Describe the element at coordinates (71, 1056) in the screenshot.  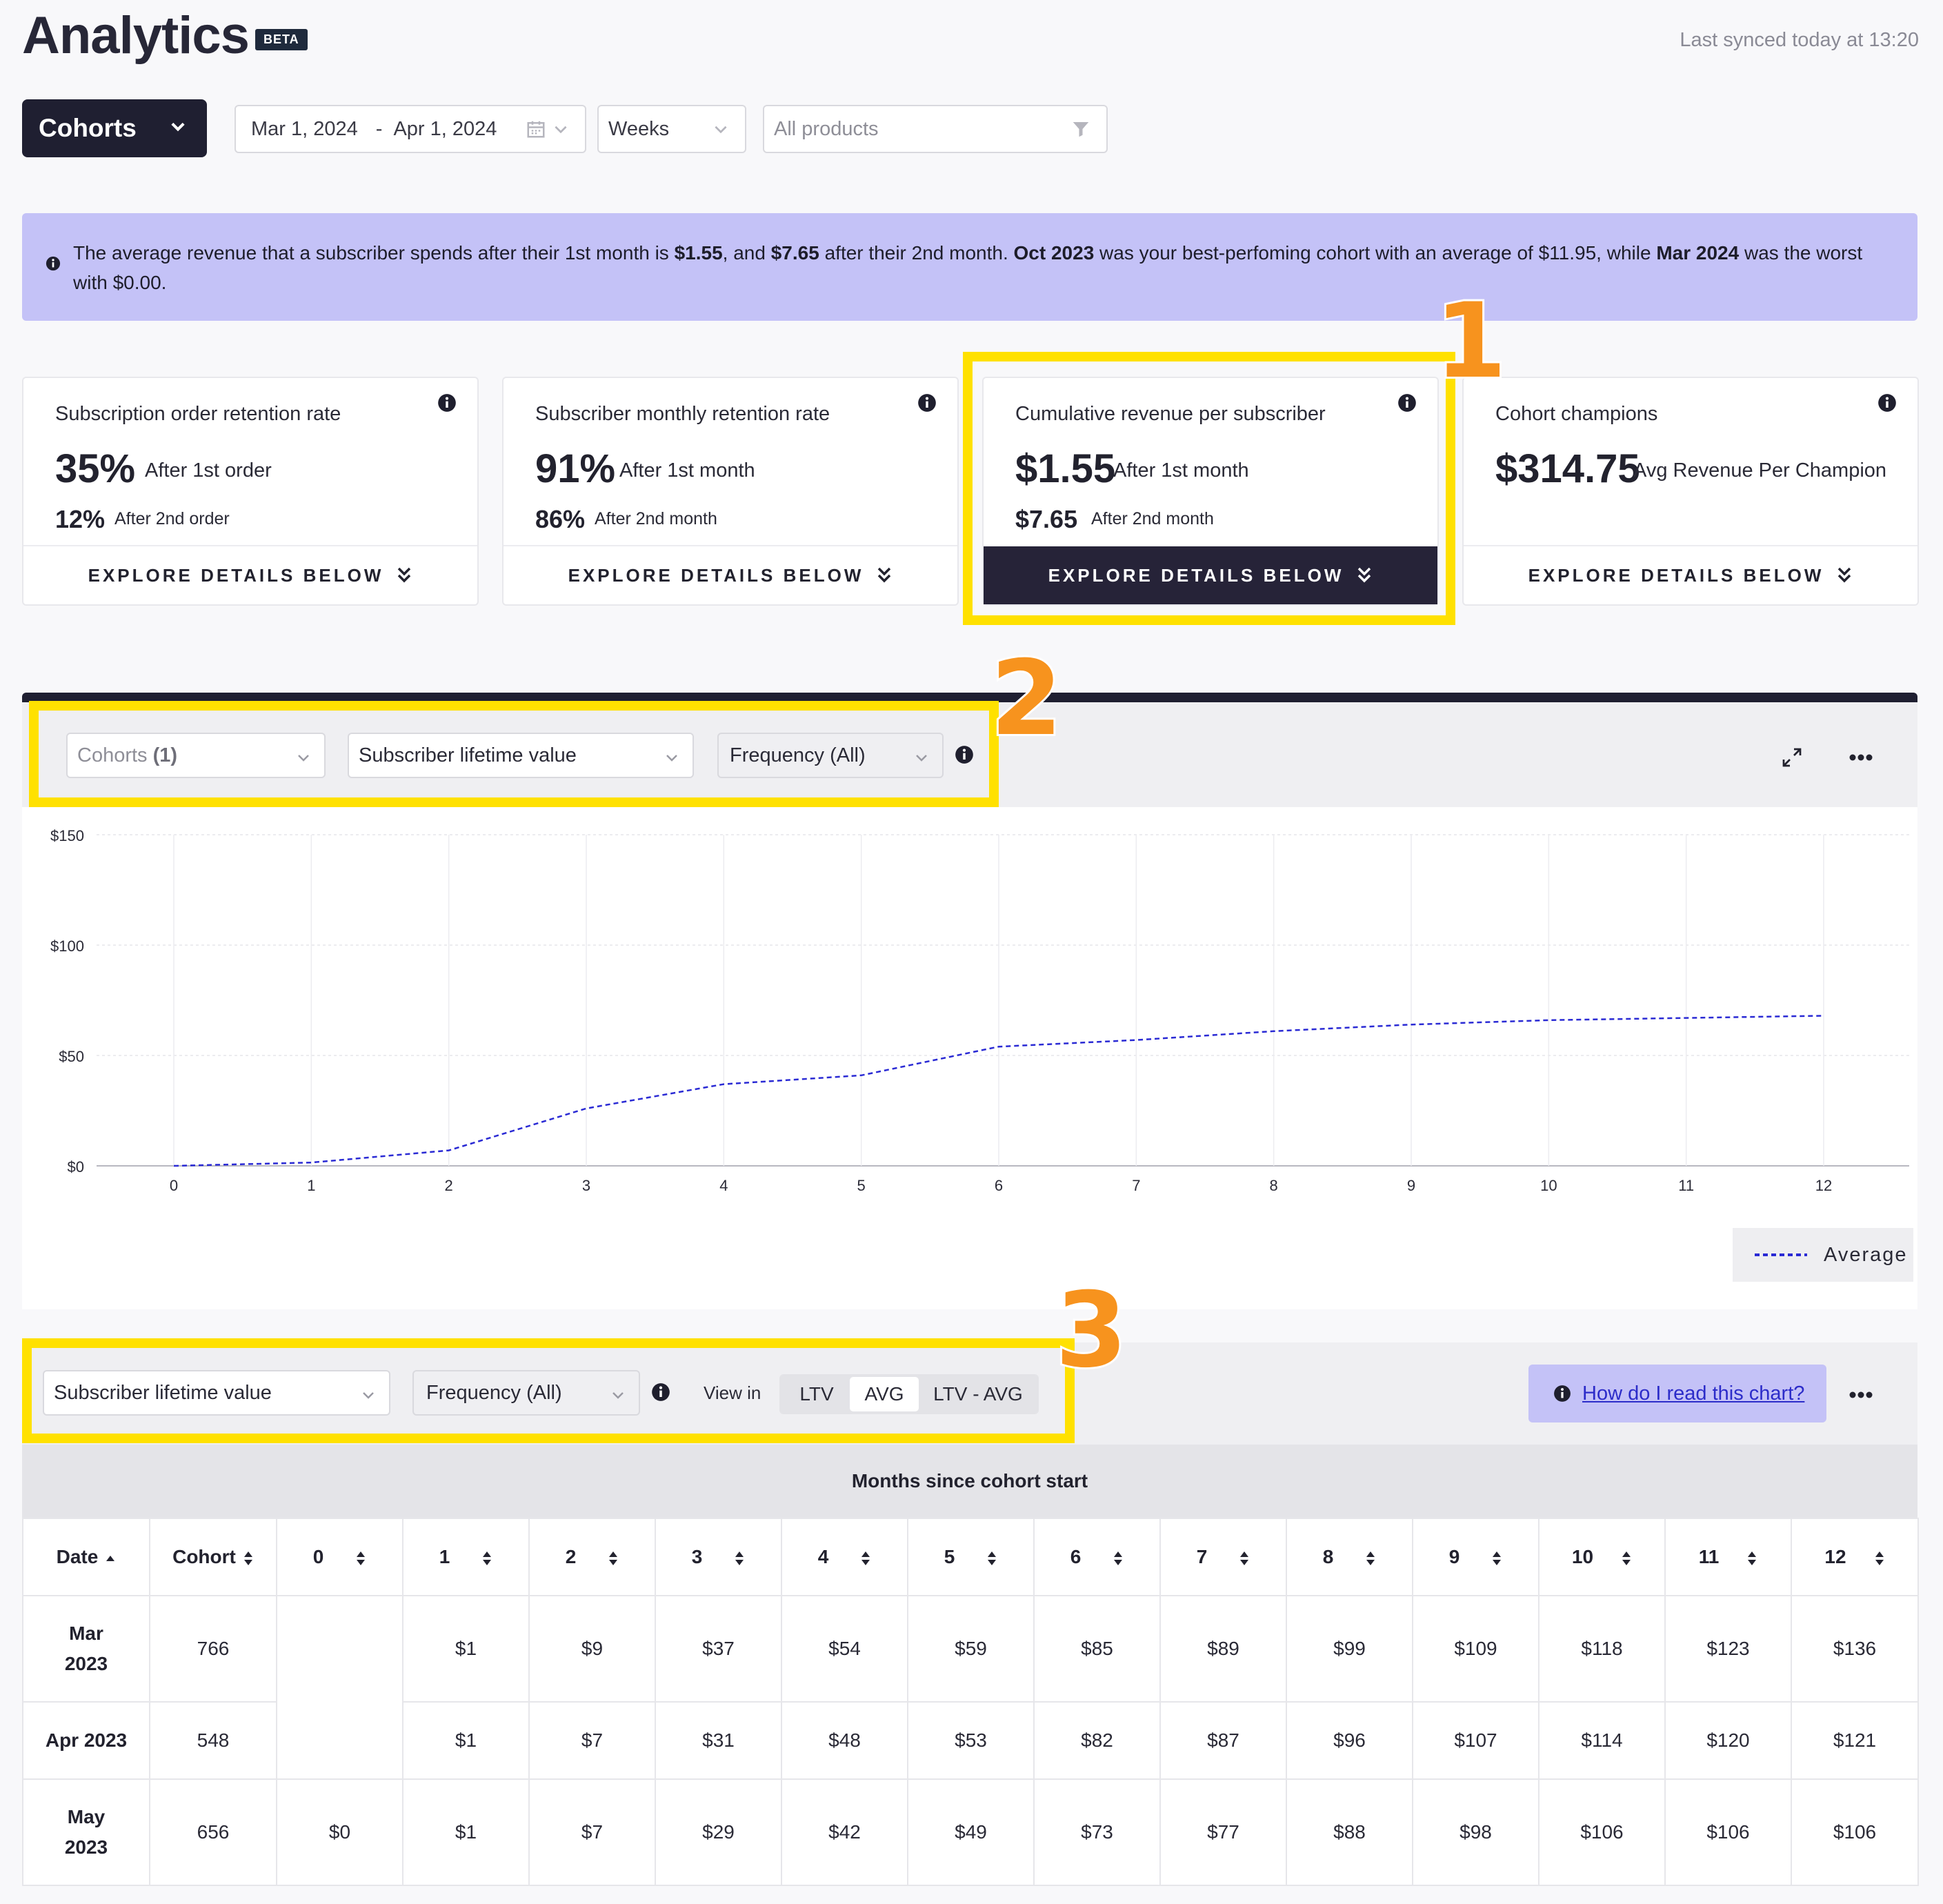
I see `y-tick-label: $50` at that location.